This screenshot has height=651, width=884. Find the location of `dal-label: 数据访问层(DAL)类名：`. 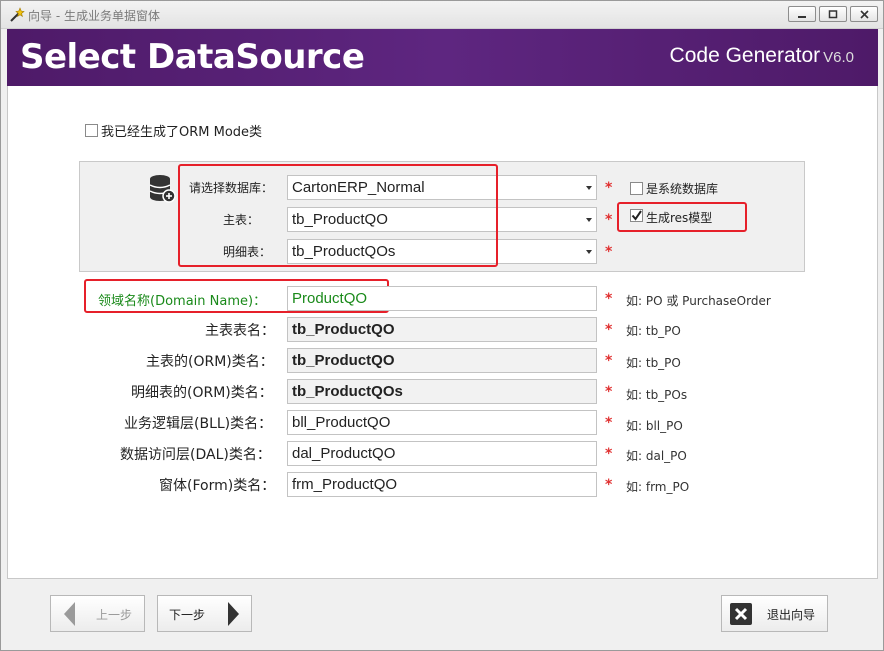

dal-label: 数据访问层(DAL)类名： is located at coordinates (195, 455).